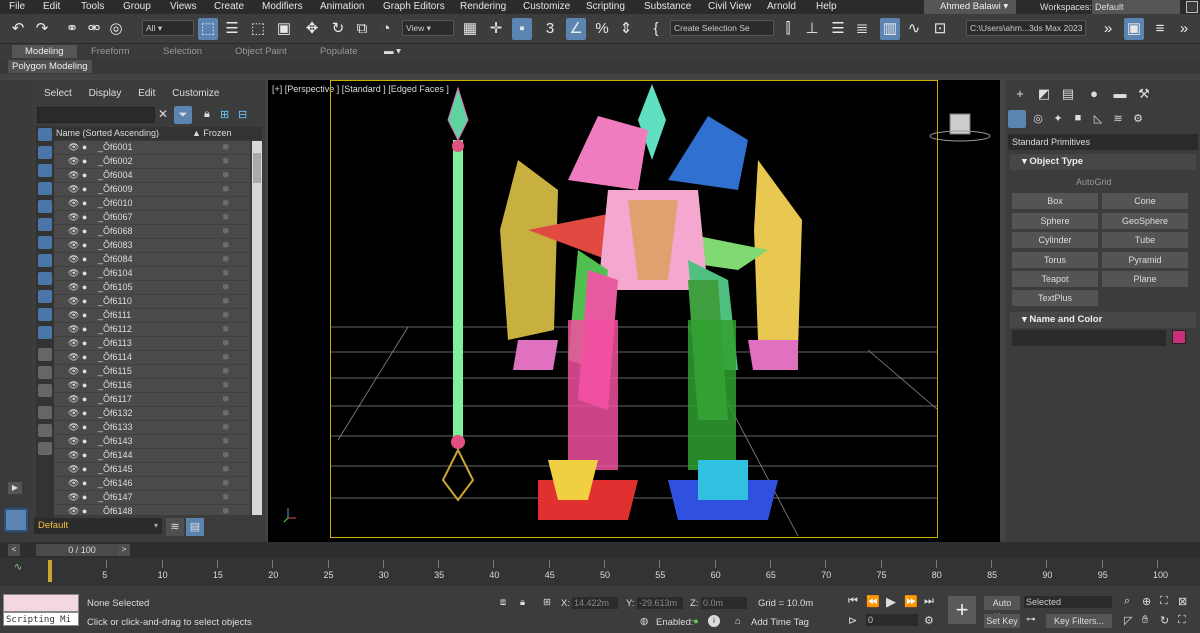 The width and height of the screenshot is (1200, 633). What do you see at coordinates (1089, 338) in the screenshot?
I see `object-name-input` at bounding box center [1089, 338].